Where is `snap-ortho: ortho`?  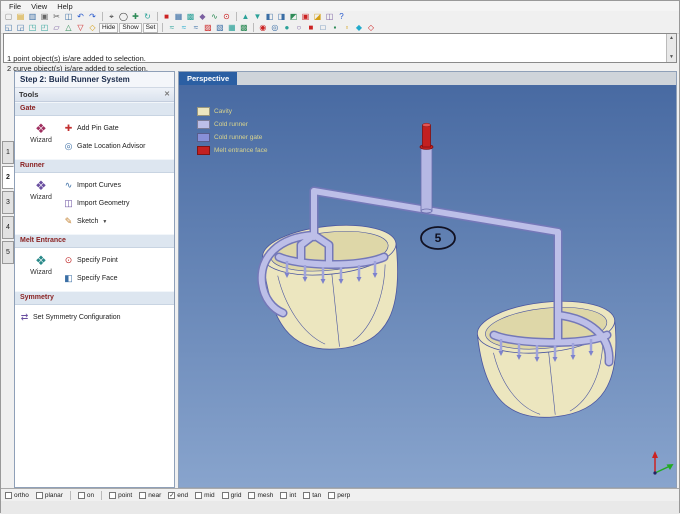
snap-ortho: ortho is located at coordinates (17, 495).